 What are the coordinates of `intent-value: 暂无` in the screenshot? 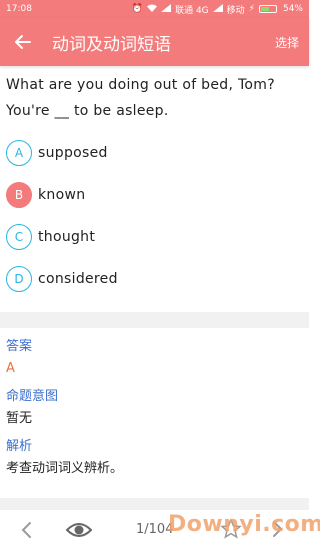 It's located at (19, 418).